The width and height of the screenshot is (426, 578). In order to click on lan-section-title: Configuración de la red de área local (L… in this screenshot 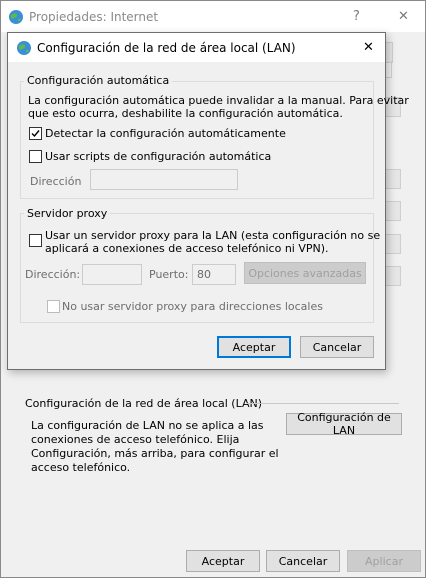, I will do `click(144, 403)`.